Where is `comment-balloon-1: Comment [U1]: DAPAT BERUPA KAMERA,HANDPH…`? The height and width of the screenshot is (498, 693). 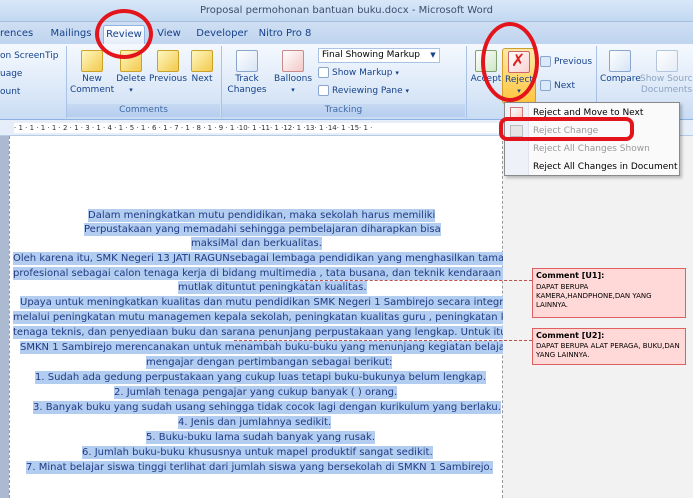 comment-balloon-1: Comment [U1]: DAPAT BERUPA KAMERA,HANDPH… is located at coordinates (609, 293).